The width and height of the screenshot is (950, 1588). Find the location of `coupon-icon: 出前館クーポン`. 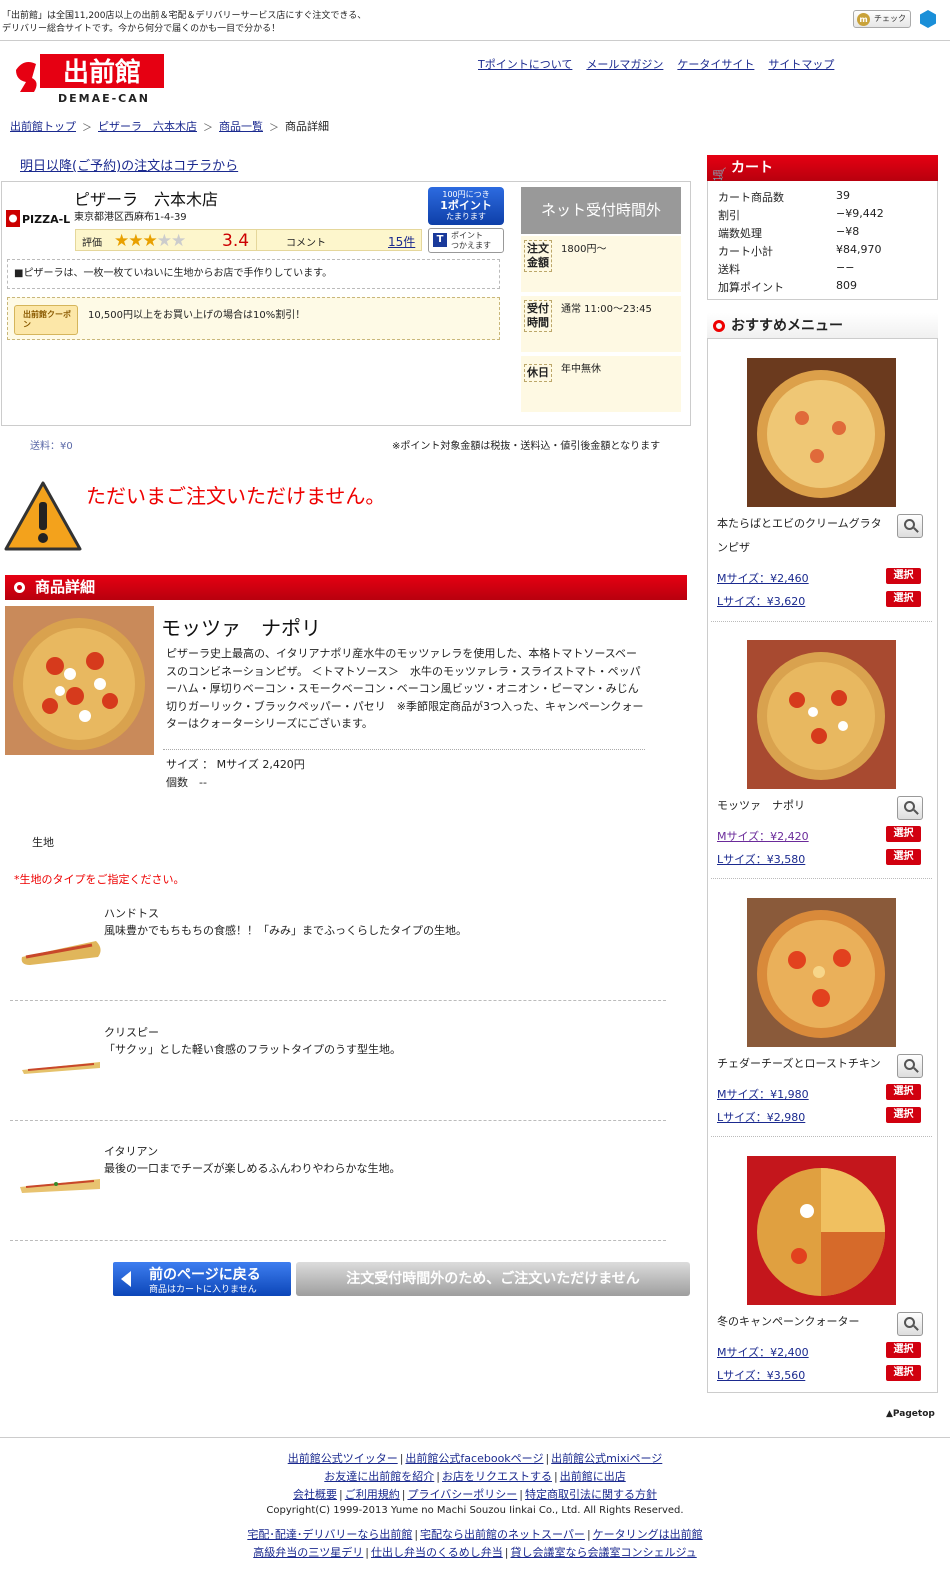

coupon-icon: 出前館クーポン is located at coordinates (46, 320).